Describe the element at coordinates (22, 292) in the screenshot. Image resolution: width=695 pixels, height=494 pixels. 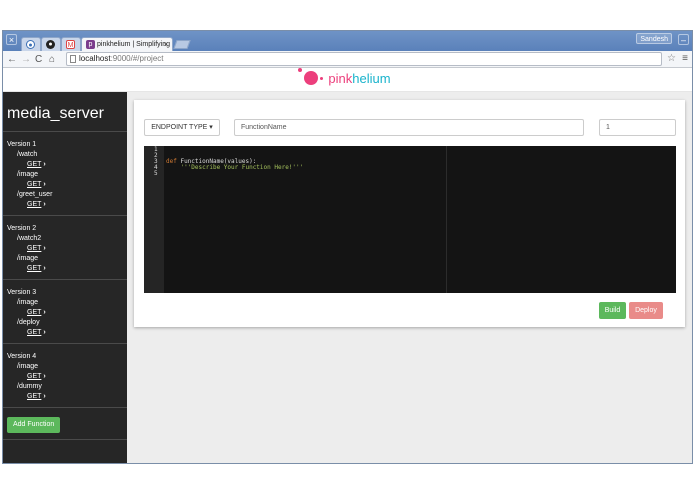
I see `version-label: Version 3` at that location.